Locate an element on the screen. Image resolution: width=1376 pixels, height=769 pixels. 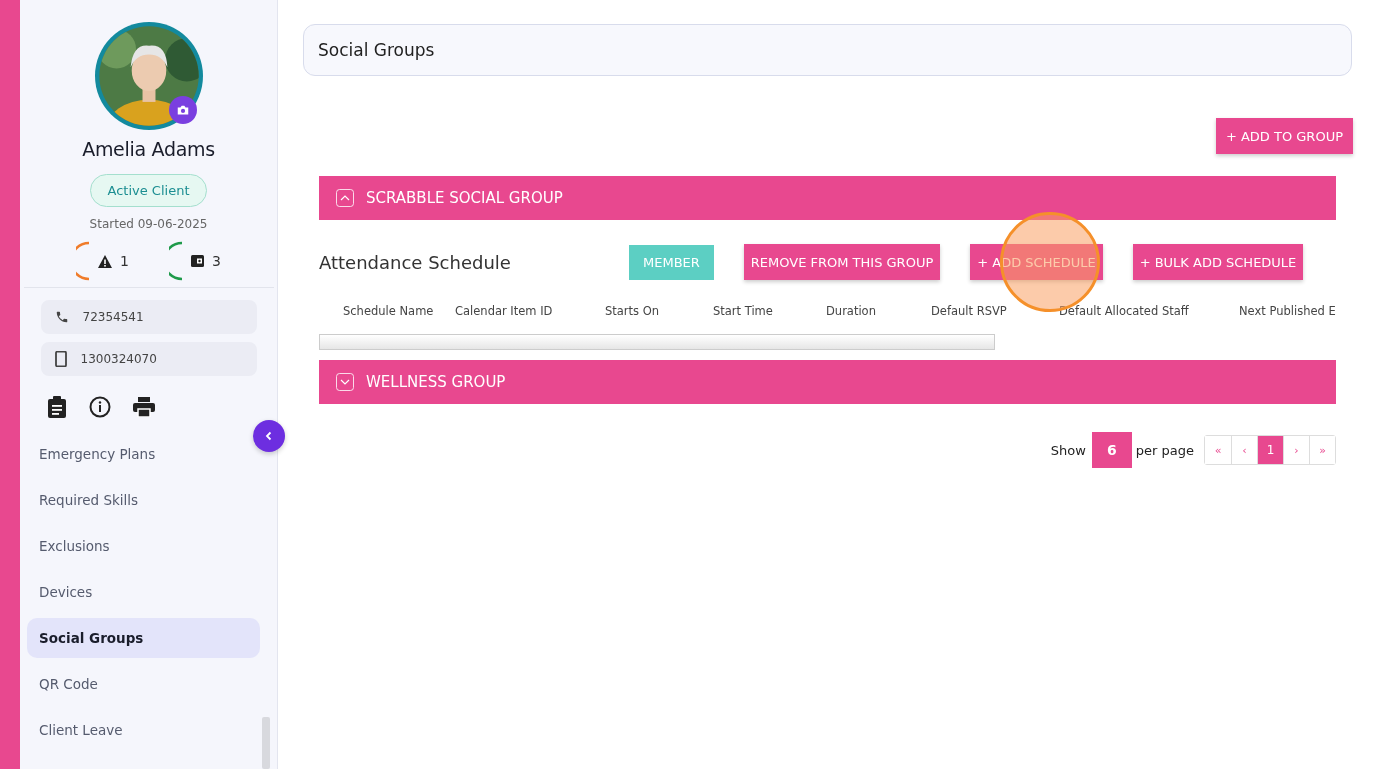
chevron-up-icon is located at coordinates (345, 198).